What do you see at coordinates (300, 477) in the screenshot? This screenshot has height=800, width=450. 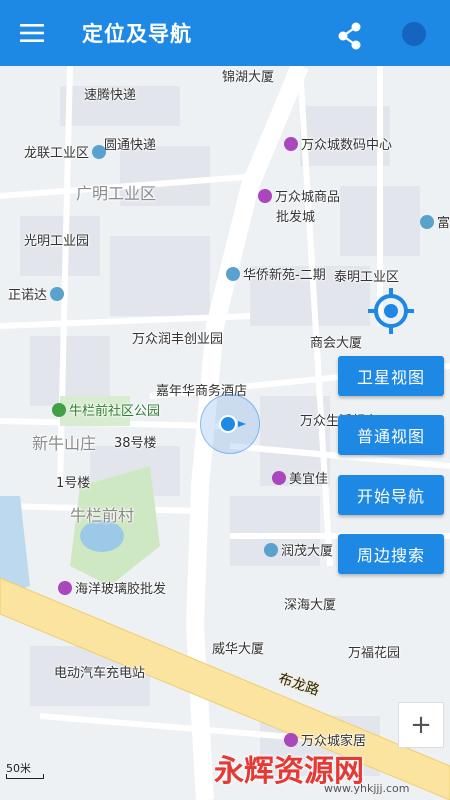 I see `map-label: 美宜佳` at bounding box center [300, 477].